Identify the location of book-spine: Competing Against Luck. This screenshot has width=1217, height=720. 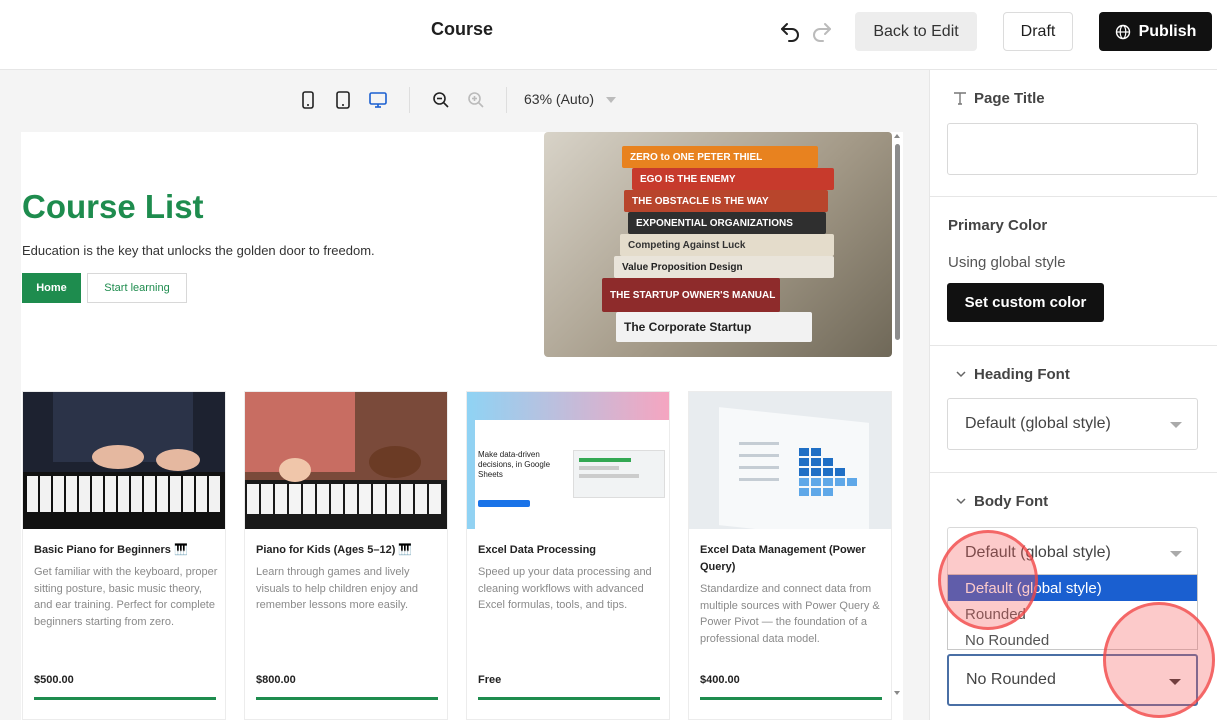
(727, 245).